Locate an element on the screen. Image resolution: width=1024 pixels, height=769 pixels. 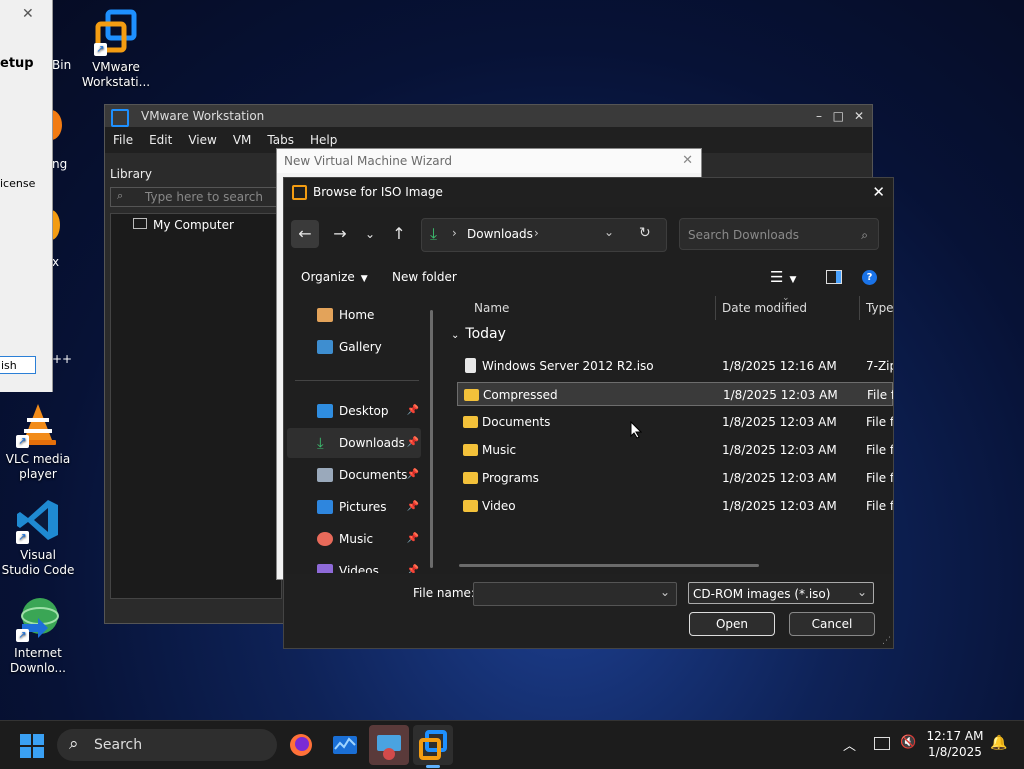
menu-vm: VM is located at coordinates (242, 140).